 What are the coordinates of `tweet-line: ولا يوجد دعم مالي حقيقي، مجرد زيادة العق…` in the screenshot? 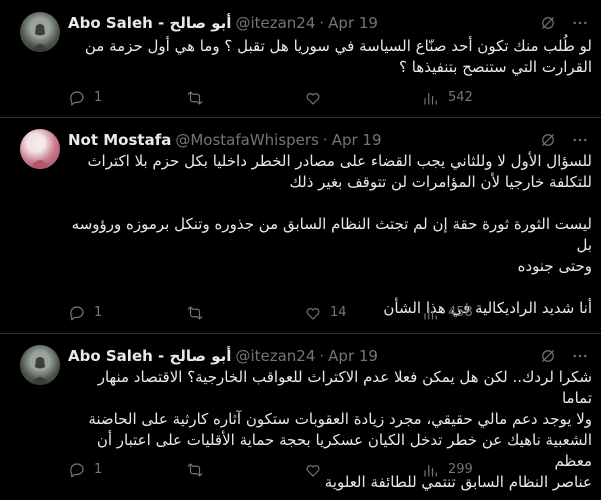 It's located at (340, 419).